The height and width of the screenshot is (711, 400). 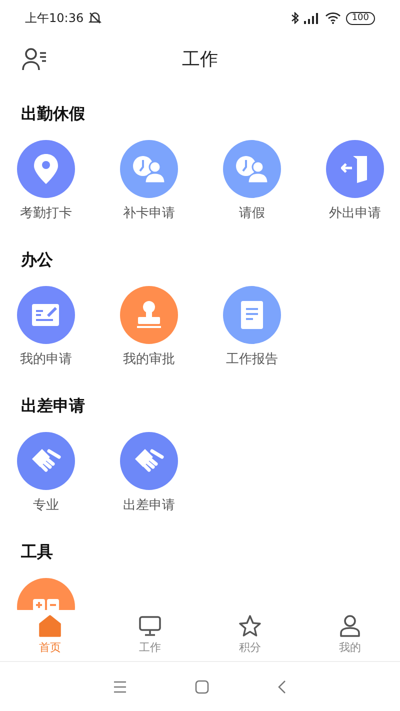 I want to click on feature-shortcut: 外出申请, so click(x=355, y=182).